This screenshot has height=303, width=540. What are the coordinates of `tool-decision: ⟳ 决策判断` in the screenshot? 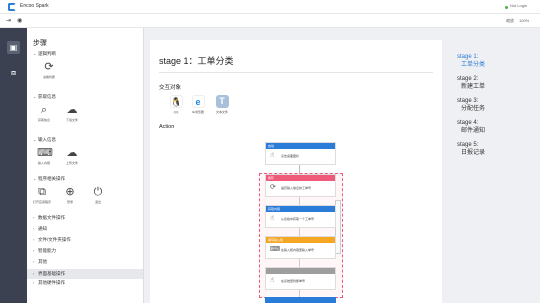 It's located at (49, 69).